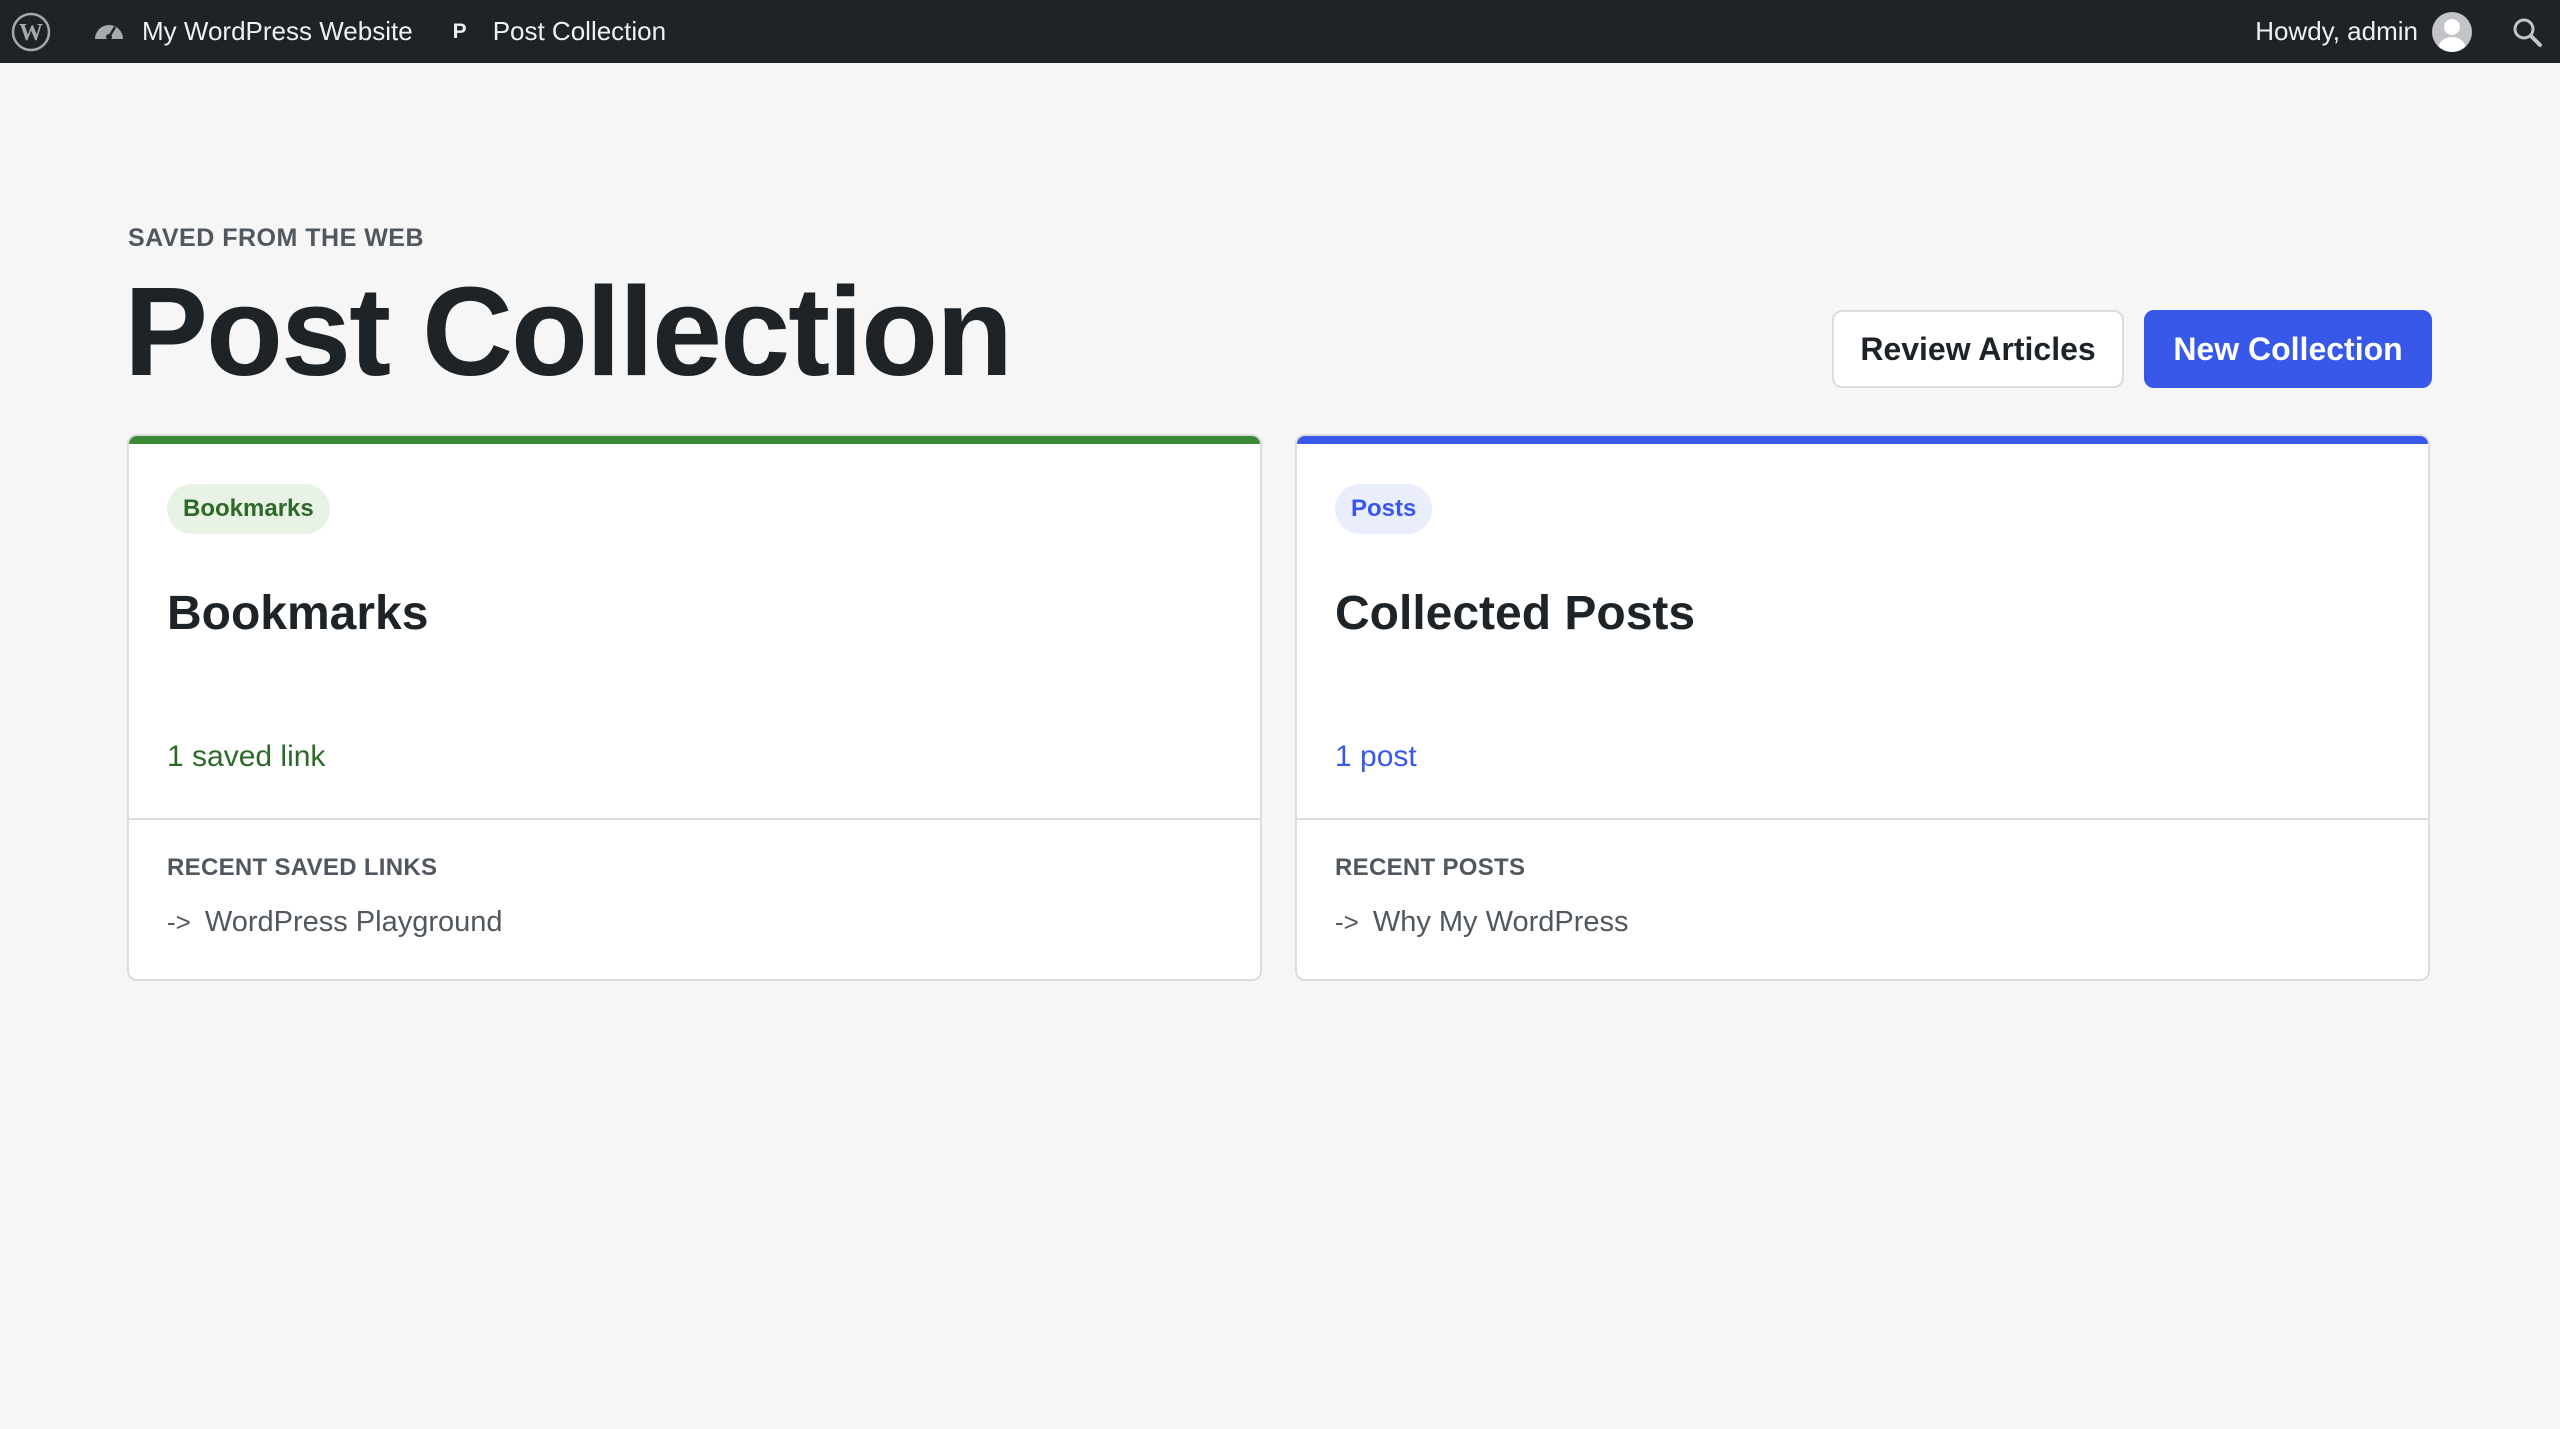  Describe the element at coordinates (1515, 613) in the screenshot. I see `card-title: Collected Posts` at that location.